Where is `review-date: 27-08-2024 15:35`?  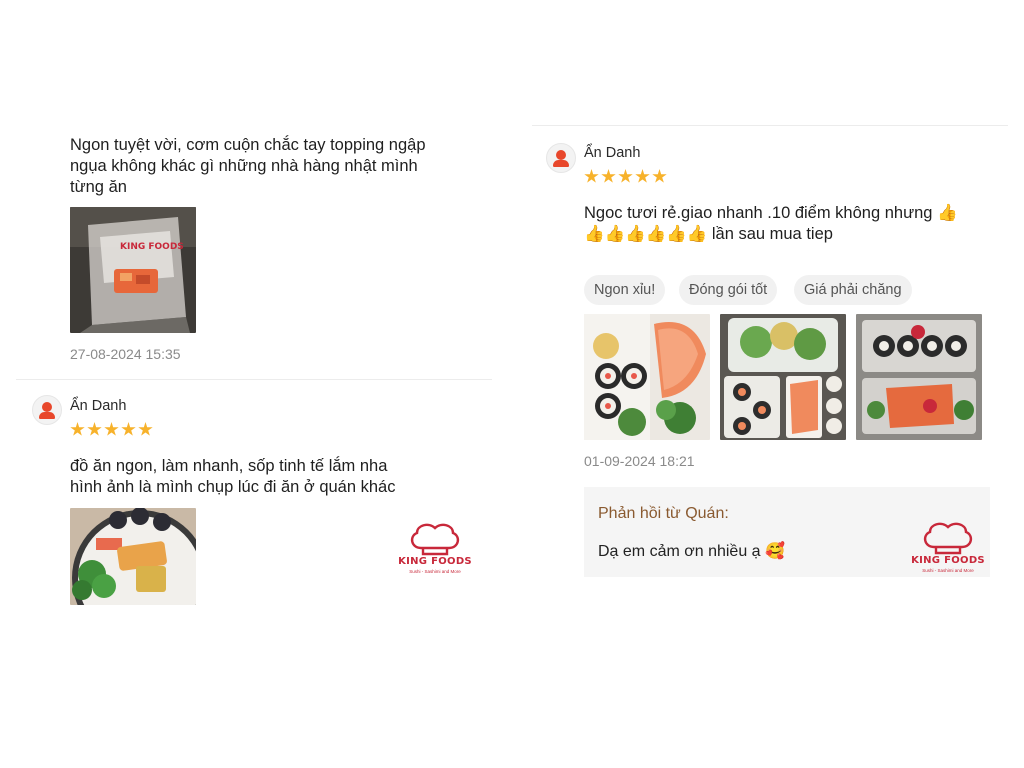
review-date: 27-08-2024 15:35 is located at coordinates (125, 354).